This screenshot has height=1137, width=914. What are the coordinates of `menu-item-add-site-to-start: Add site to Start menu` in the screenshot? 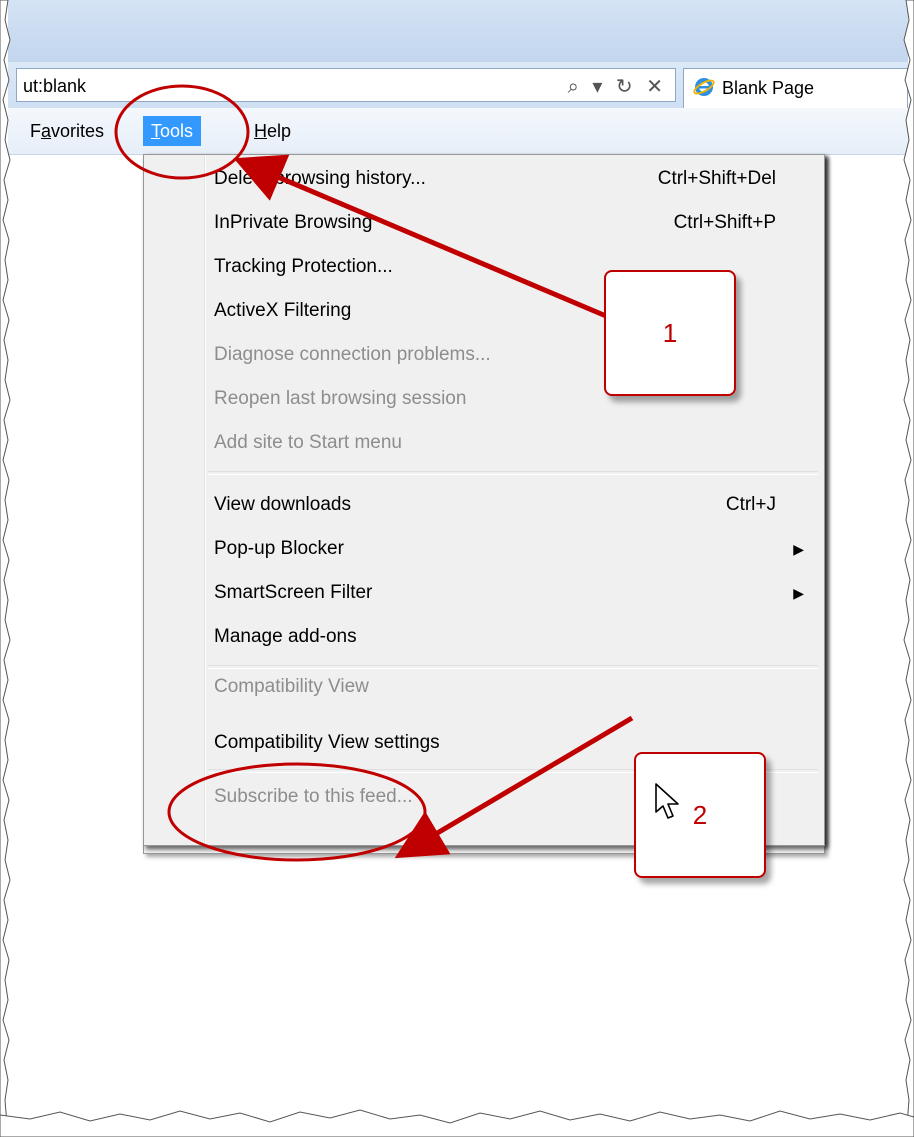 It's located at (308, 442).